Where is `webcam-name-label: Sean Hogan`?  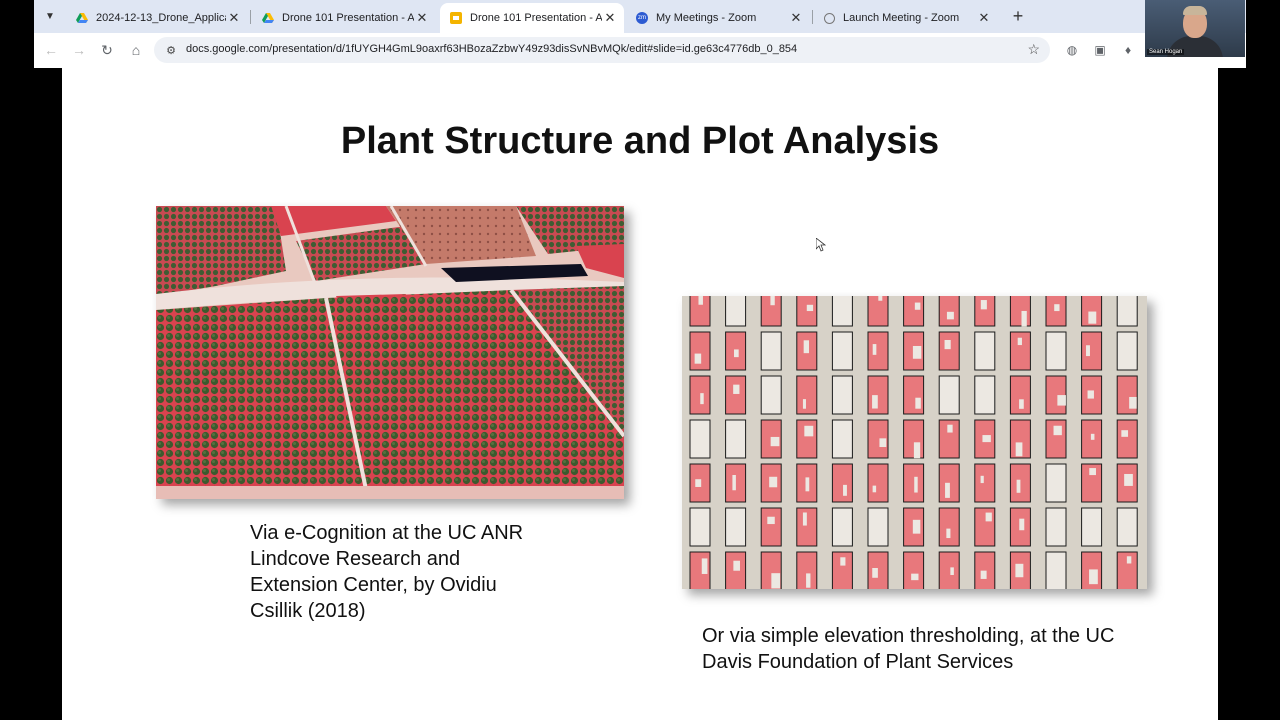
webcam-name-label: Sean Hogan is located at coordinates (1166, 52).